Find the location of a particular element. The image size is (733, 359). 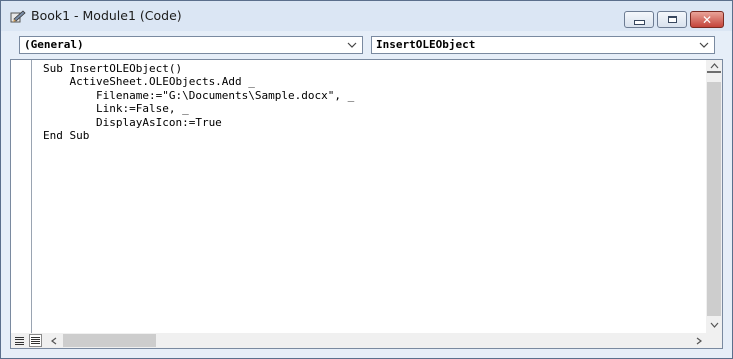

object-dropdown: (General) is located at coordinates (191, 45).